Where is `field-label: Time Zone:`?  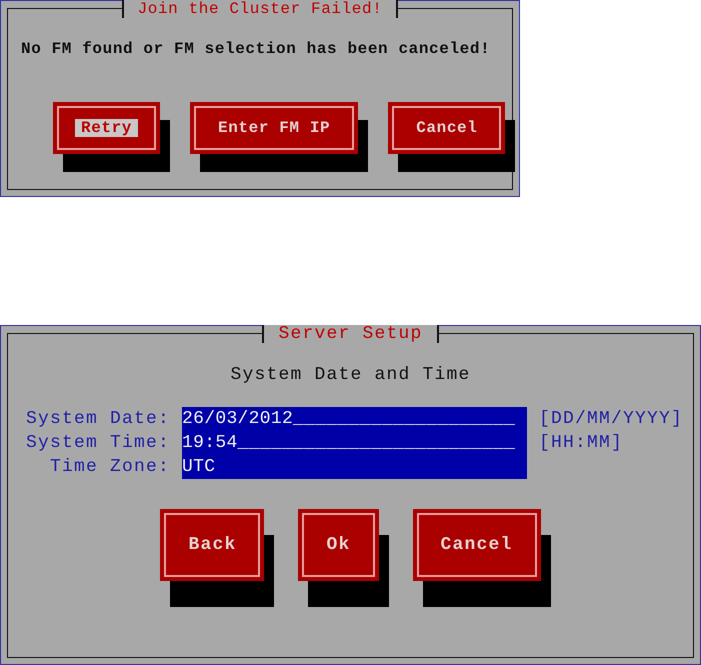 field-label: Time Zone: is located at coordinates (109, 467).